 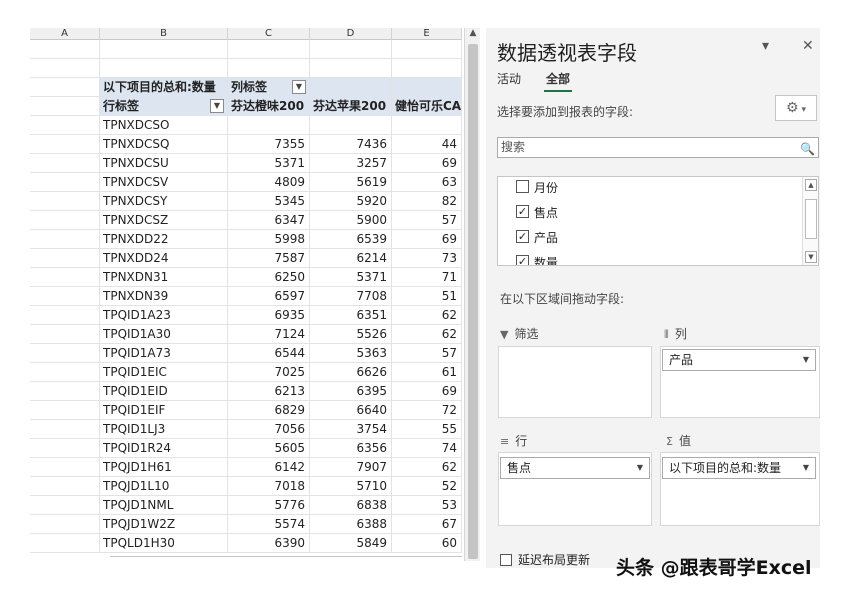 I want to click on row-label-cell: TPNXDCSY, so click(x=164, y=201).